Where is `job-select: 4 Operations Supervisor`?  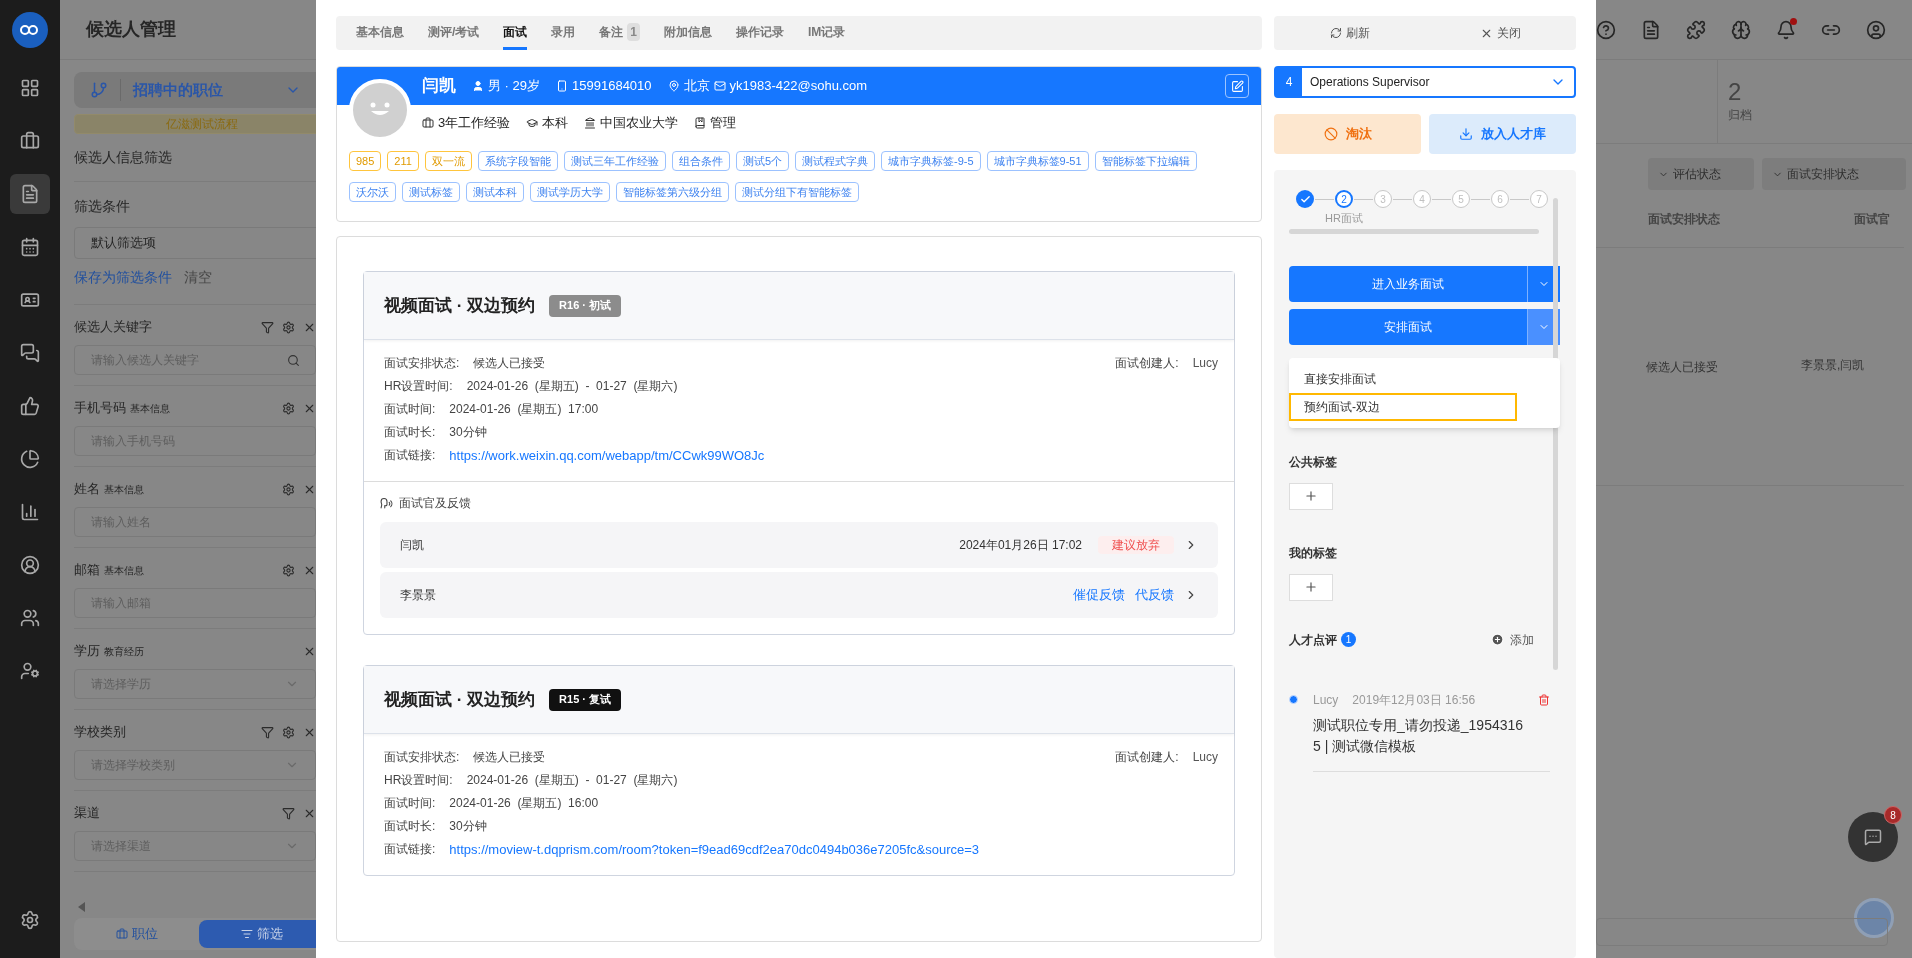 job-select: 4 Operations Supervisor is located at coordinates (1425, 82).